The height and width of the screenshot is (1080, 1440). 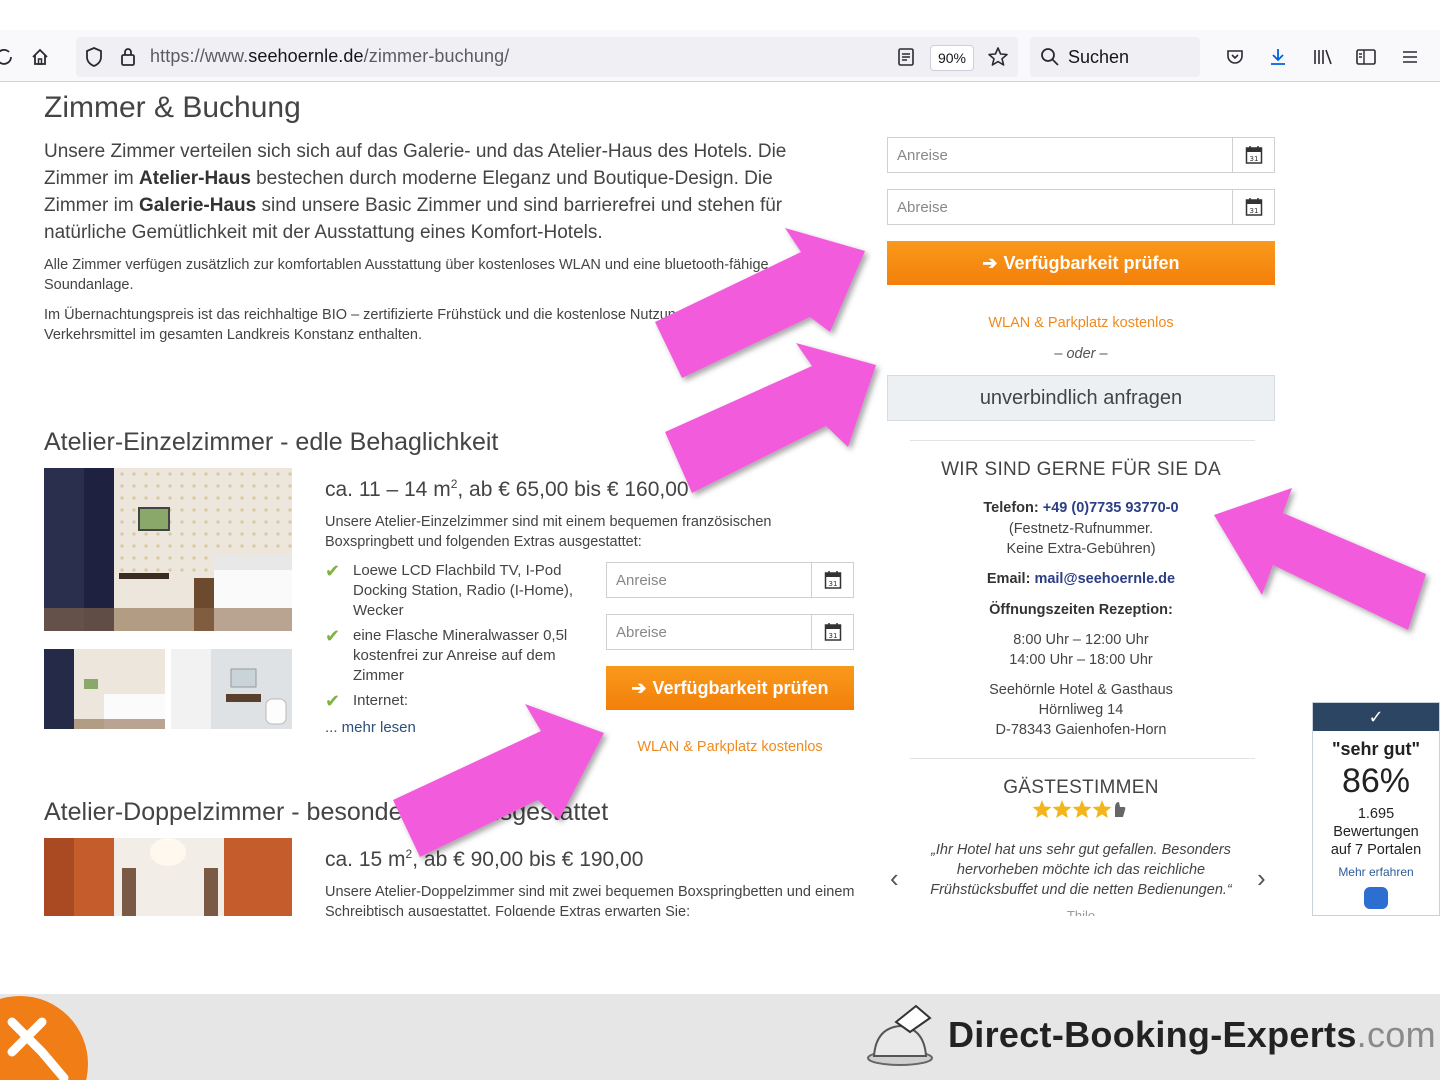 What do you see at coordinates (720, 15) in the screenshot?
I see `tab-strip` at bounding box center [720, 15].